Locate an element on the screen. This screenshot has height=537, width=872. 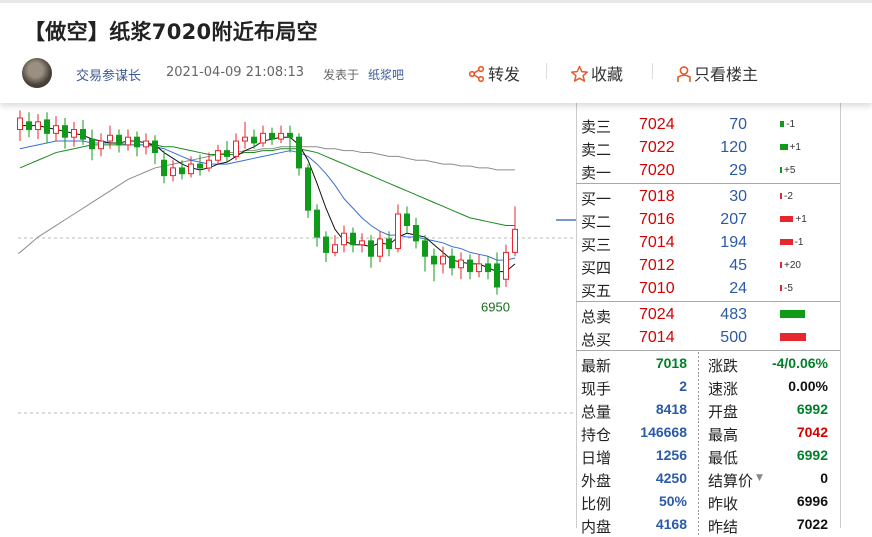
forum-link: 纸浆吧 is located at coordinates (386, 74).